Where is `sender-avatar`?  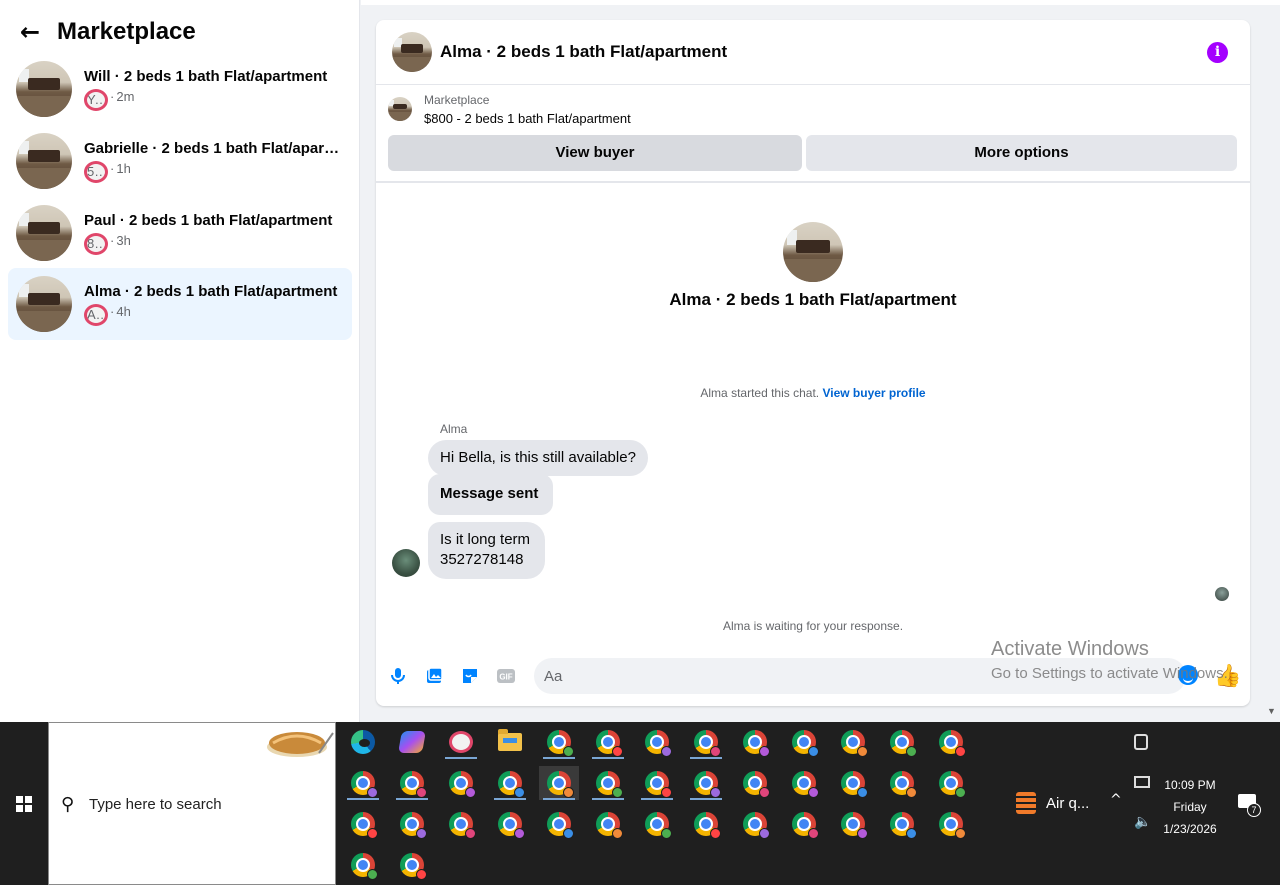 sender-avatar is located at coordinates (406, 563).